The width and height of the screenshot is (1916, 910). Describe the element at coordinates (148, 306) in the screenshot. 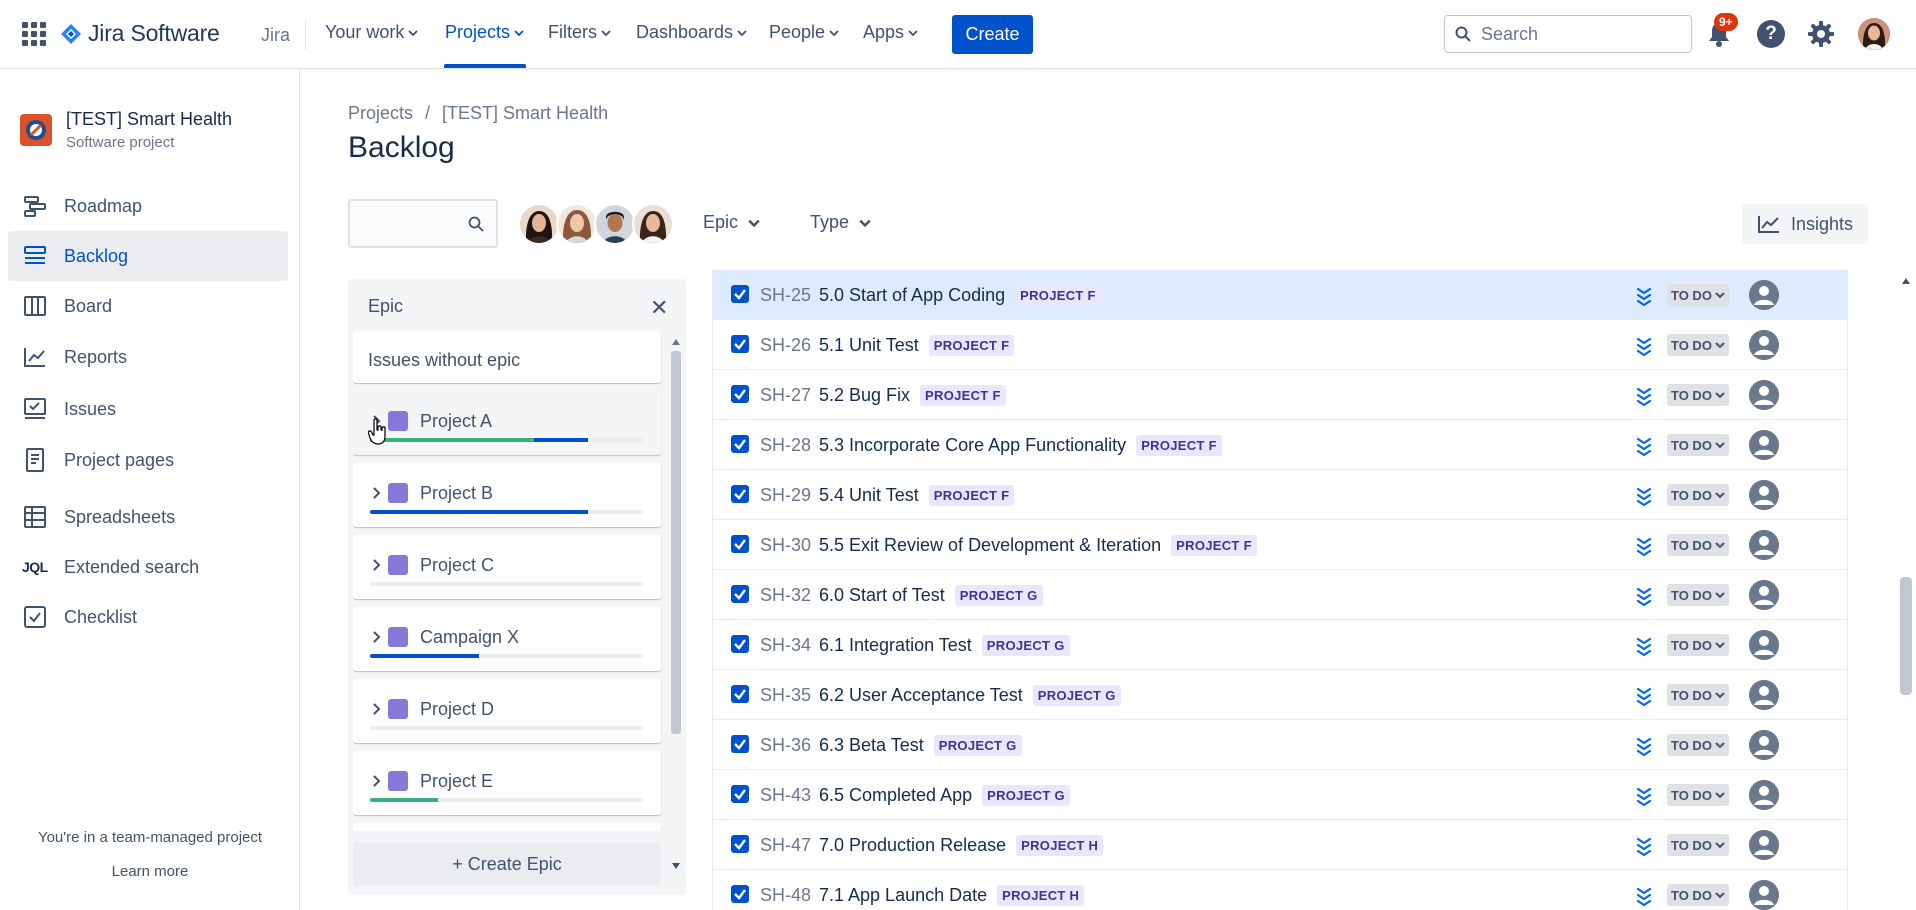

I see `sidebar-item-board: Board` at that location.